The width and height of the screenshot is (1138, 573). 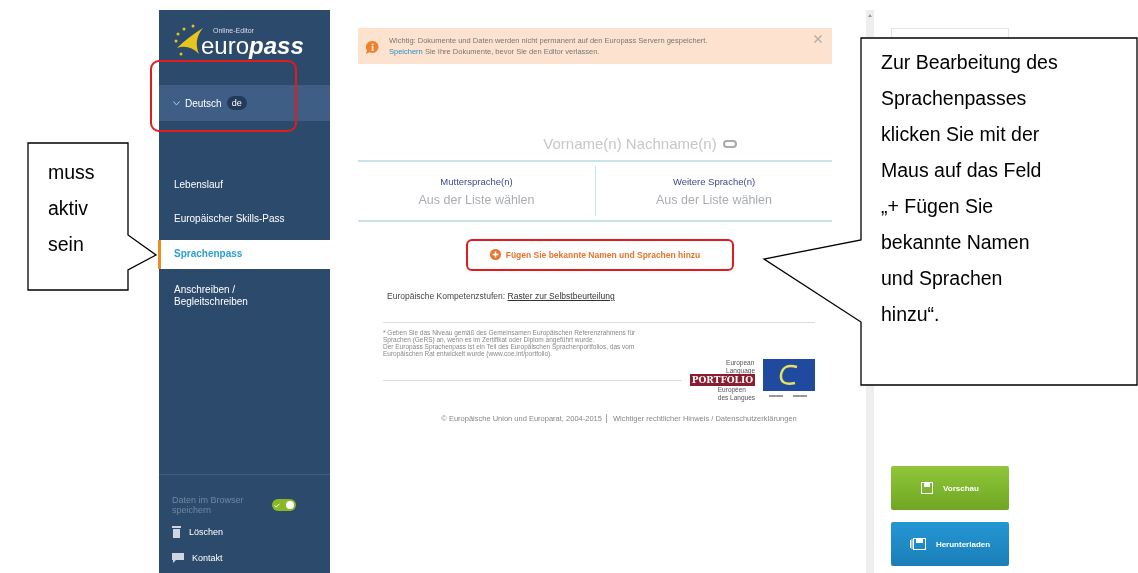 What do you see at coordinates (372, 47) in the screenshot?
I see `info-bubble-icon` at bounding box center [372, 47].